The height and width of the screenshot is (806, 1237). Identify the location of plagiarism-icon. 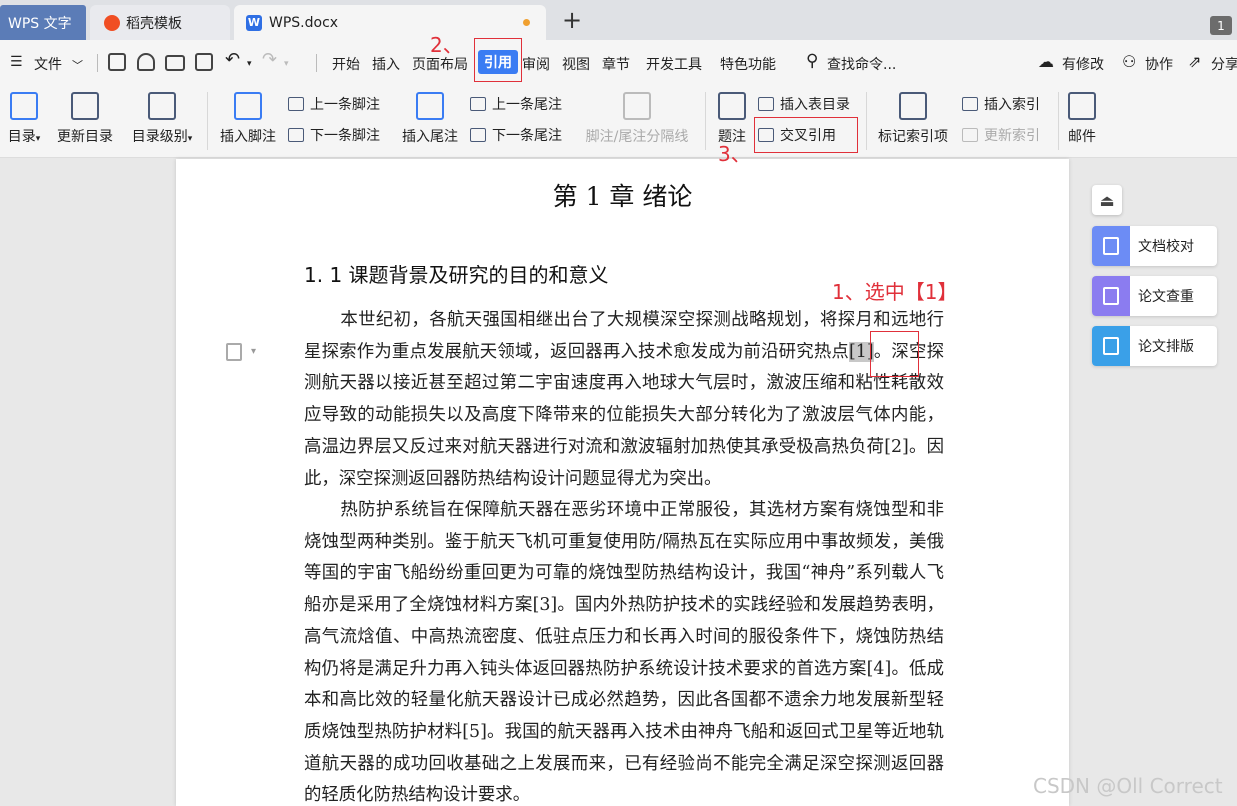
(1111, 296).